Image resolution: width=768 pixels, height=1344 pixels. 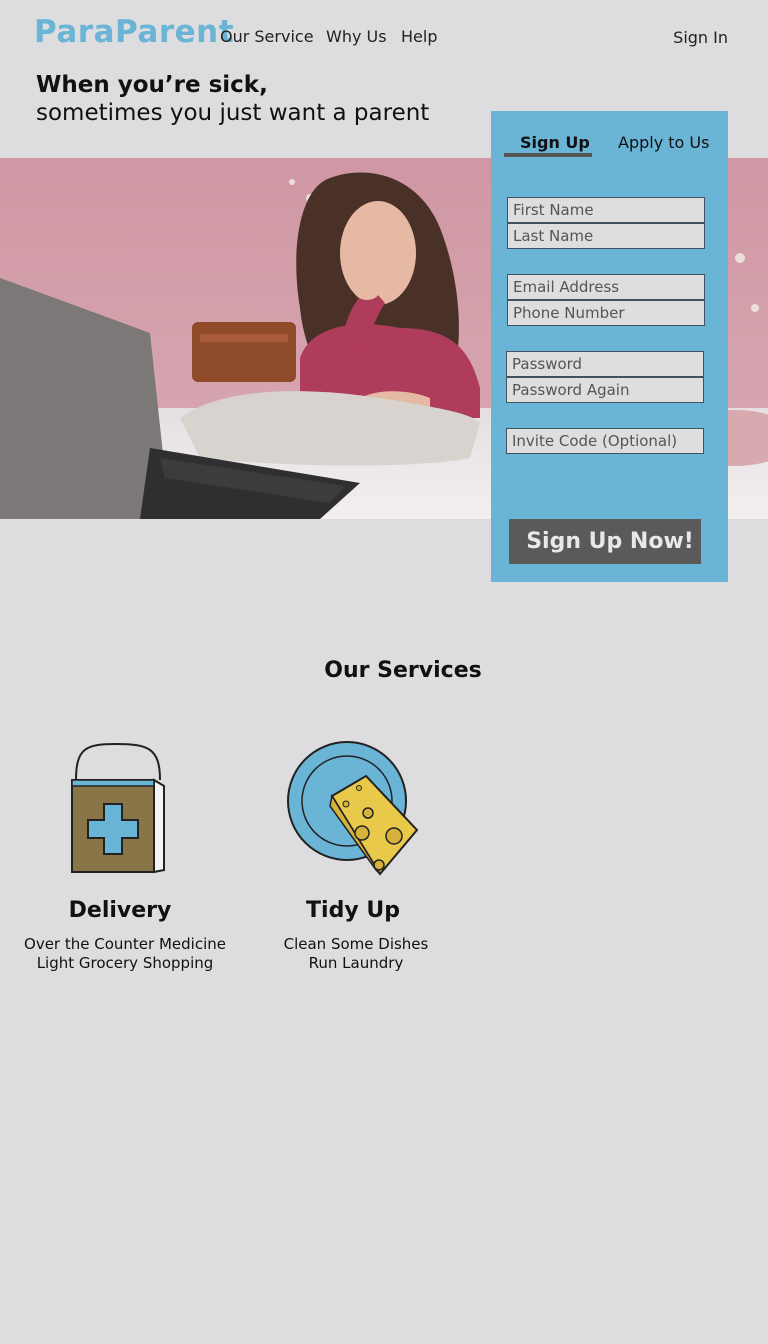 What do you see at coordinates (606, 287) in the screenshot?
I see `email-field` at bounding box center [606, 287].